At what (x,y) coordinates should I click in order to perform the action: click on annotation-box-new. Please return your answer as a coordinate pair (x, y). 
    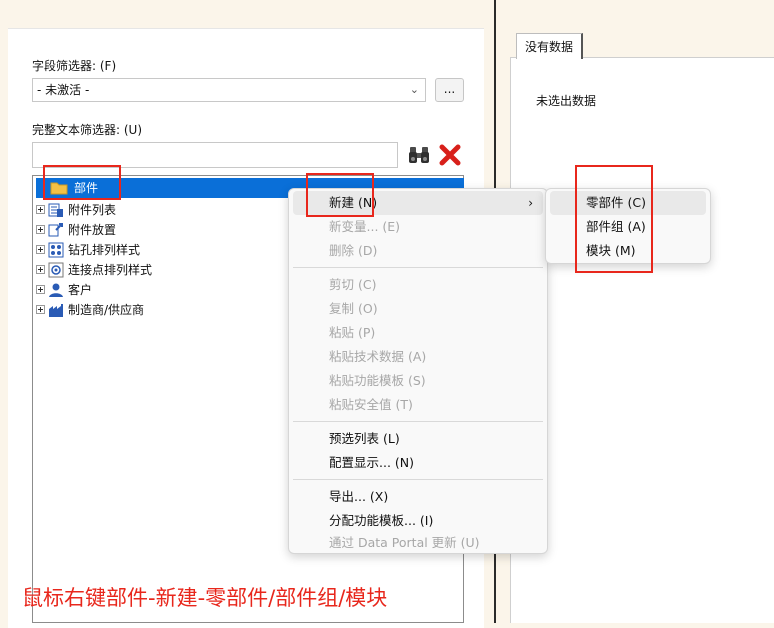
    Looking at the image, I should click on (340, 195).